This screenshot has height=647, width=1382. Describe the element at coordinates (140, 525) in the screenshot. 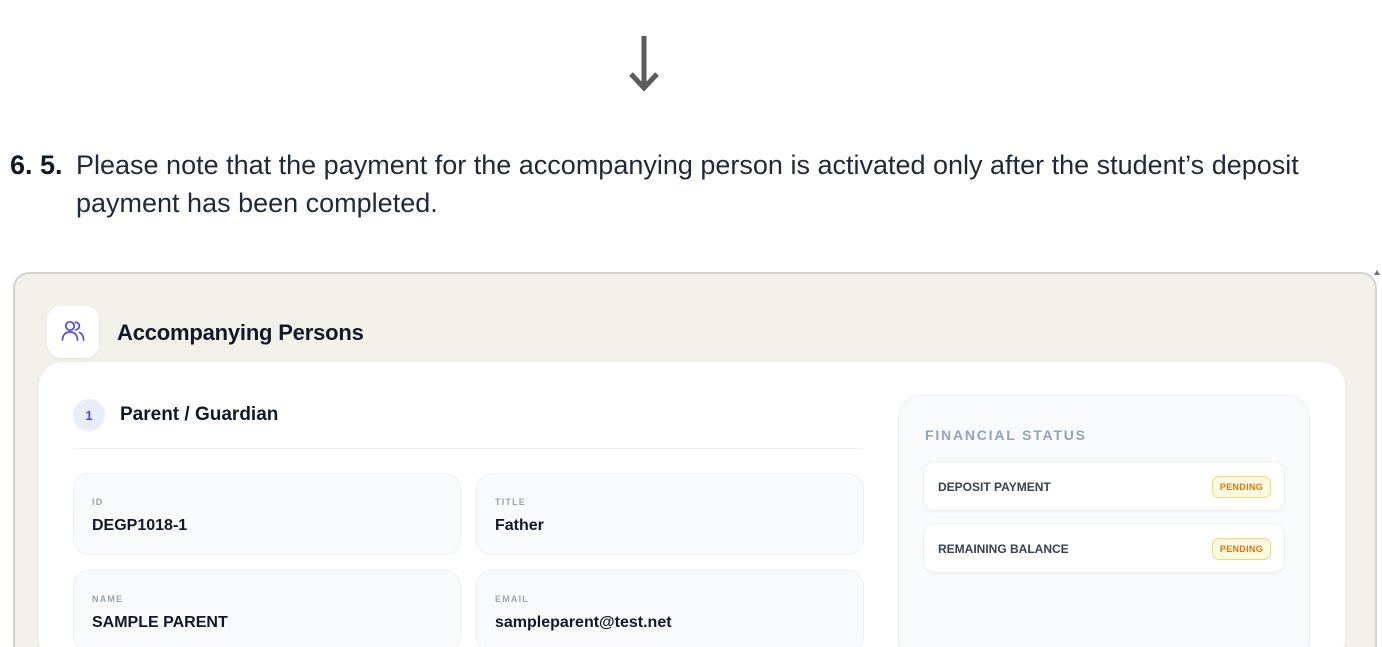

I see `id-value: DEGP1018-1` at that location.